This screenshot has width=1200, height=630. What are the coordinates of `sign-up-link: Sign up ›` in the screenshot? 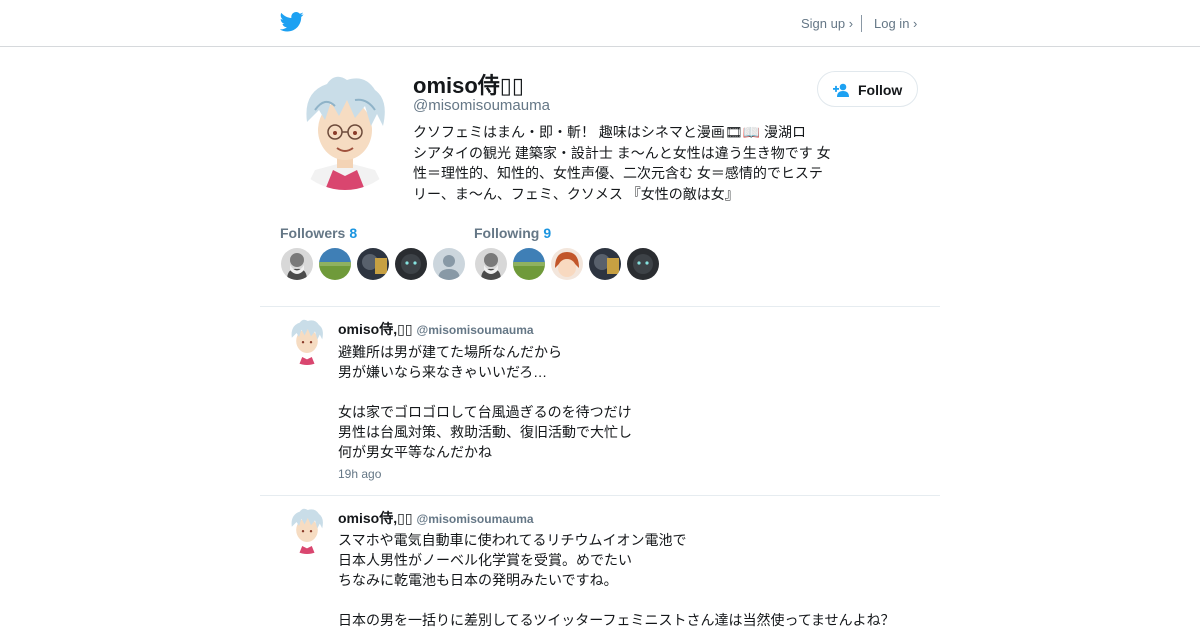 It's located at (827, 23).